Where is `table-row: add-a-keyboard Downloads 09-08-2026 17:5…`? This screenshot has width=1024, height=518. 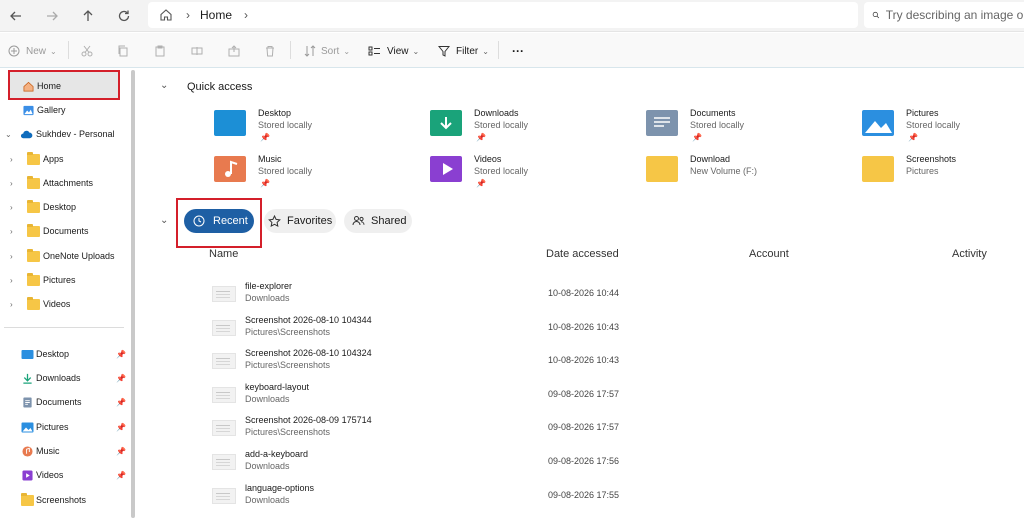 table-row: add-a-keyboard Downloads 09-08-2026 17:5… is located at coordinates (610, 464).